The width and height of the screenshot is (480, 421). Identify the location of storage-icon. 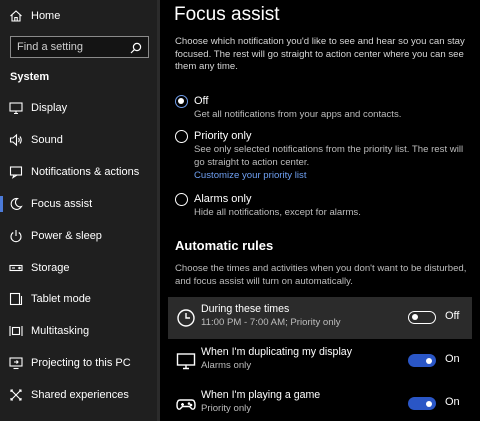
(16, 268).